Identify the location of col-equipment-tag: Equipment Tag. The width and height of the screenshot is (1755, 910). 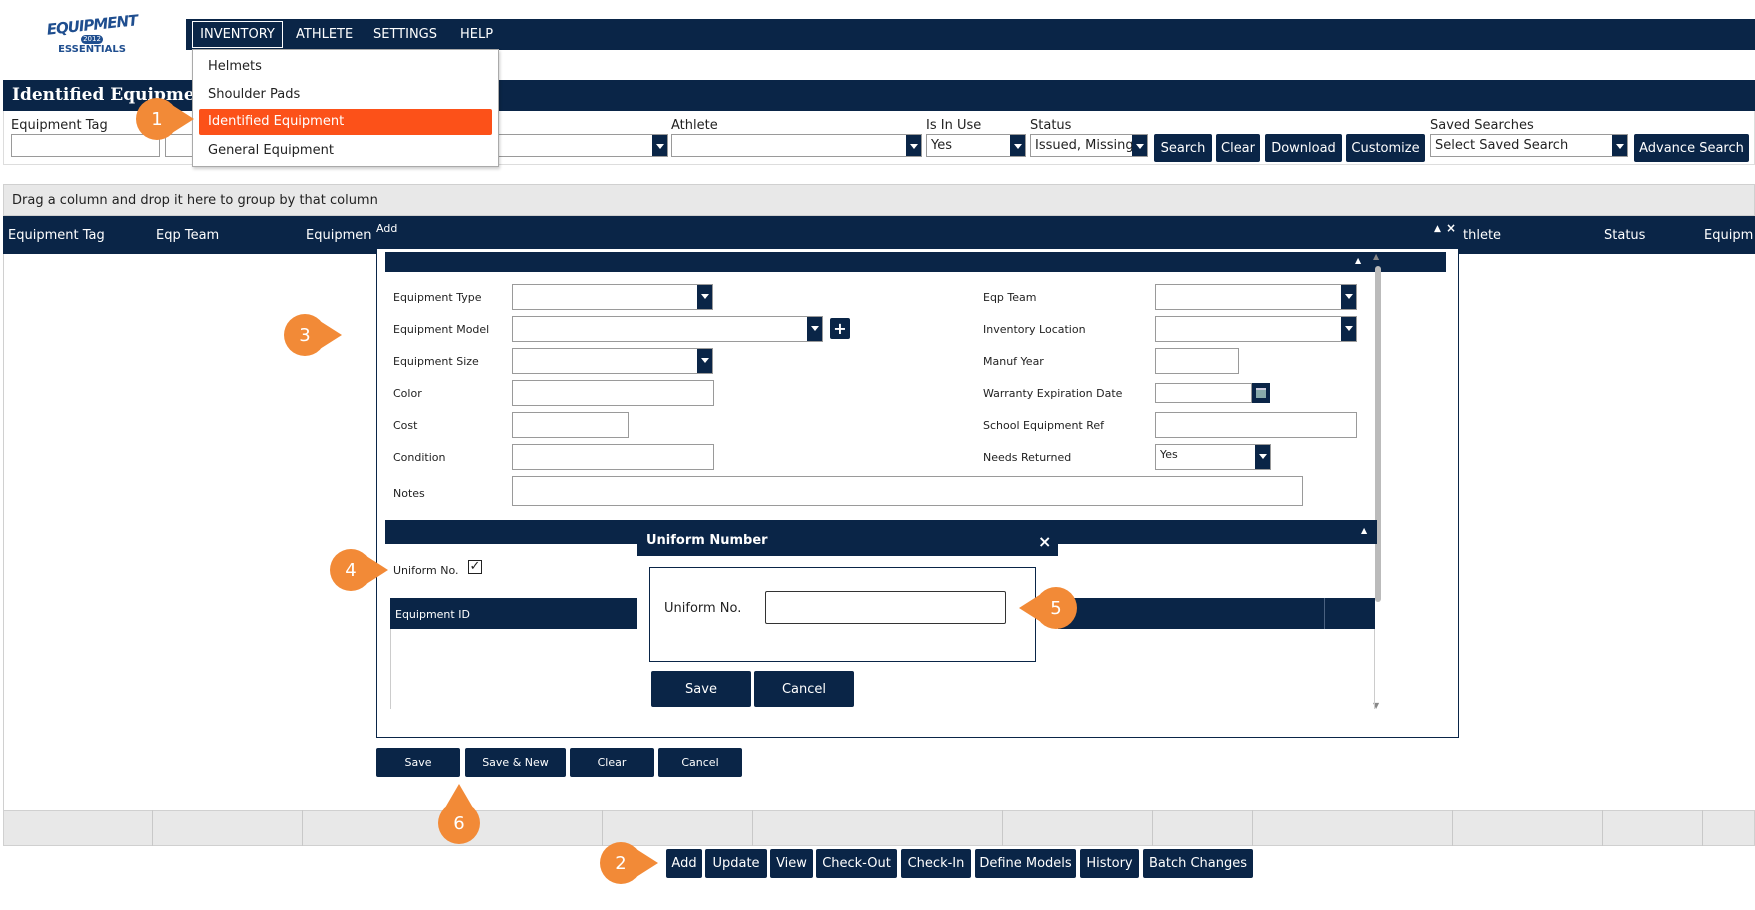
(56, 235).